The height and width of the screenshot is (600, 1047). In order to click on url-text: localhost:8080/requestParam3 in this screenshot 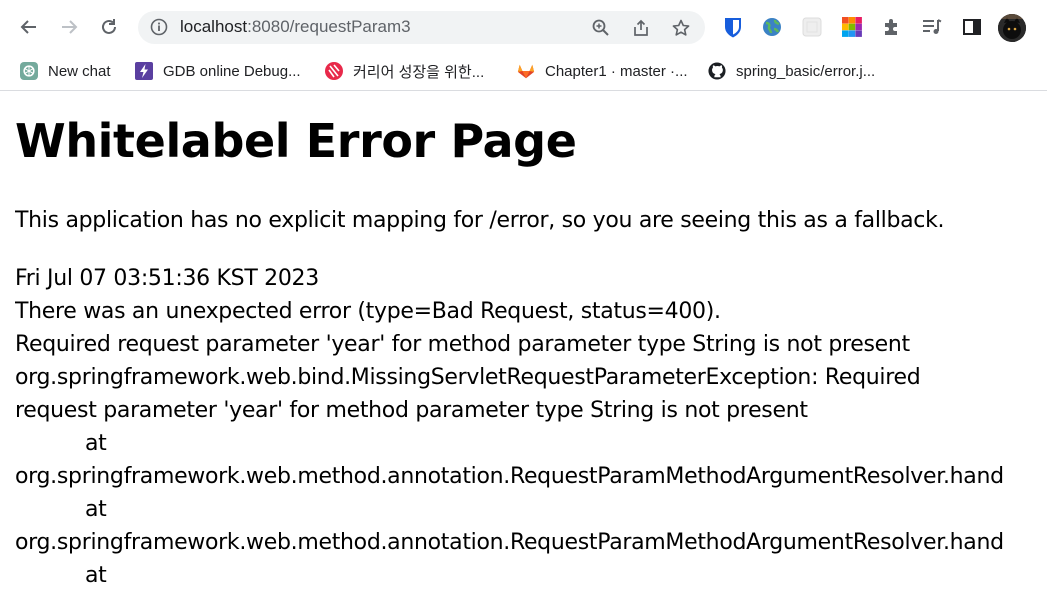, I will do `click(295, 27)`.